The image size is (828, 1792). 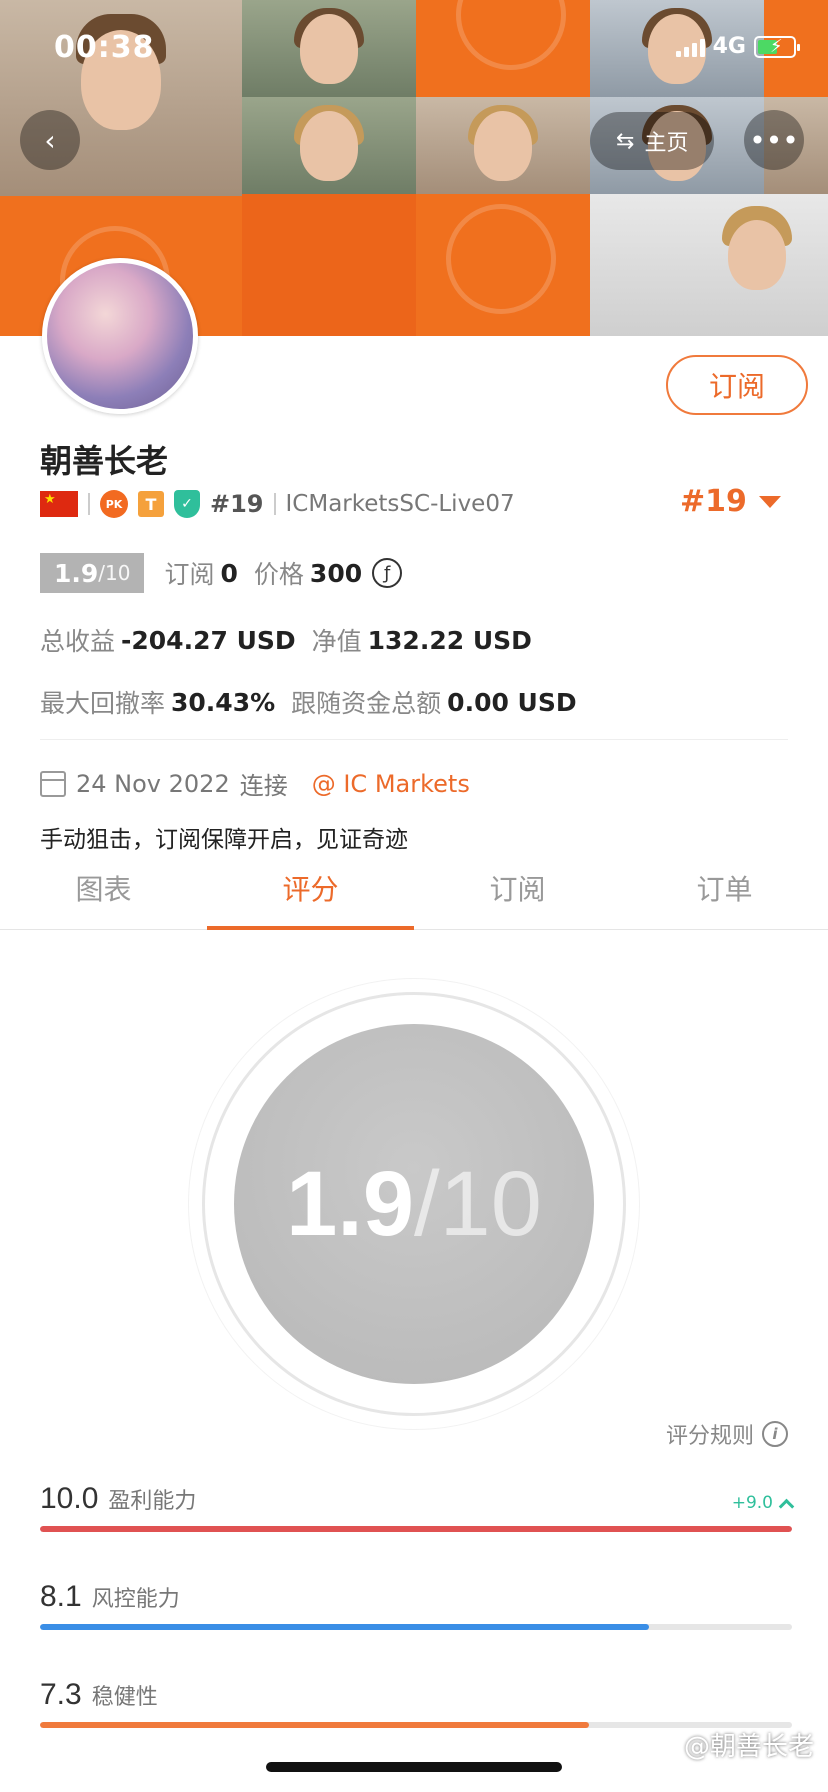 I want to click on avatar, so click(x=120, y=336).